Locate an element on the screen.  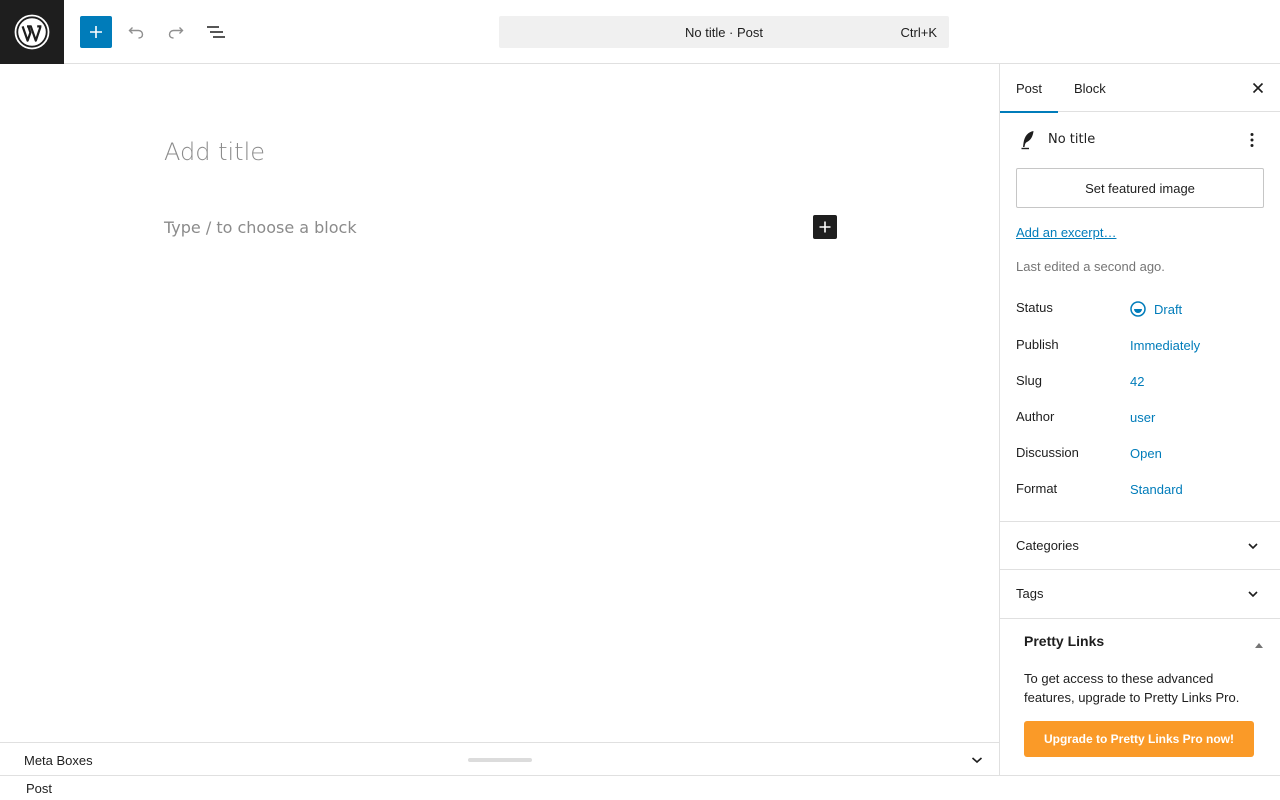
row-discussion: Discussion Open is located at coordinates (1140, 455).